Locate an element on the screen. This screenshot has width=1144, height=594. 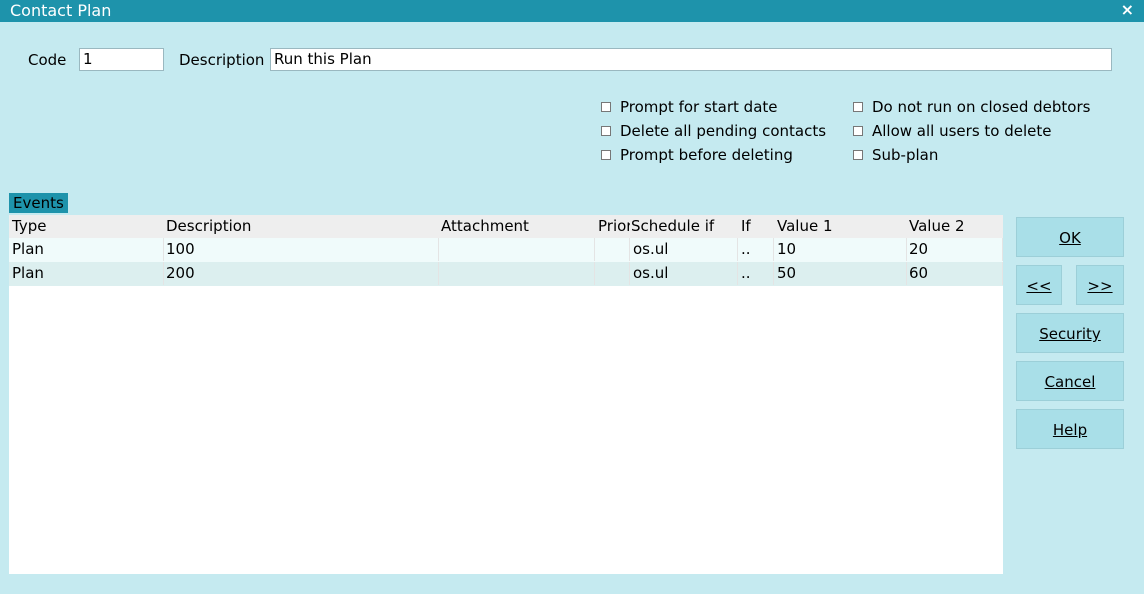
delete-pending-checkbox: Delete all pending contacts is located at coordinates (713, 131).